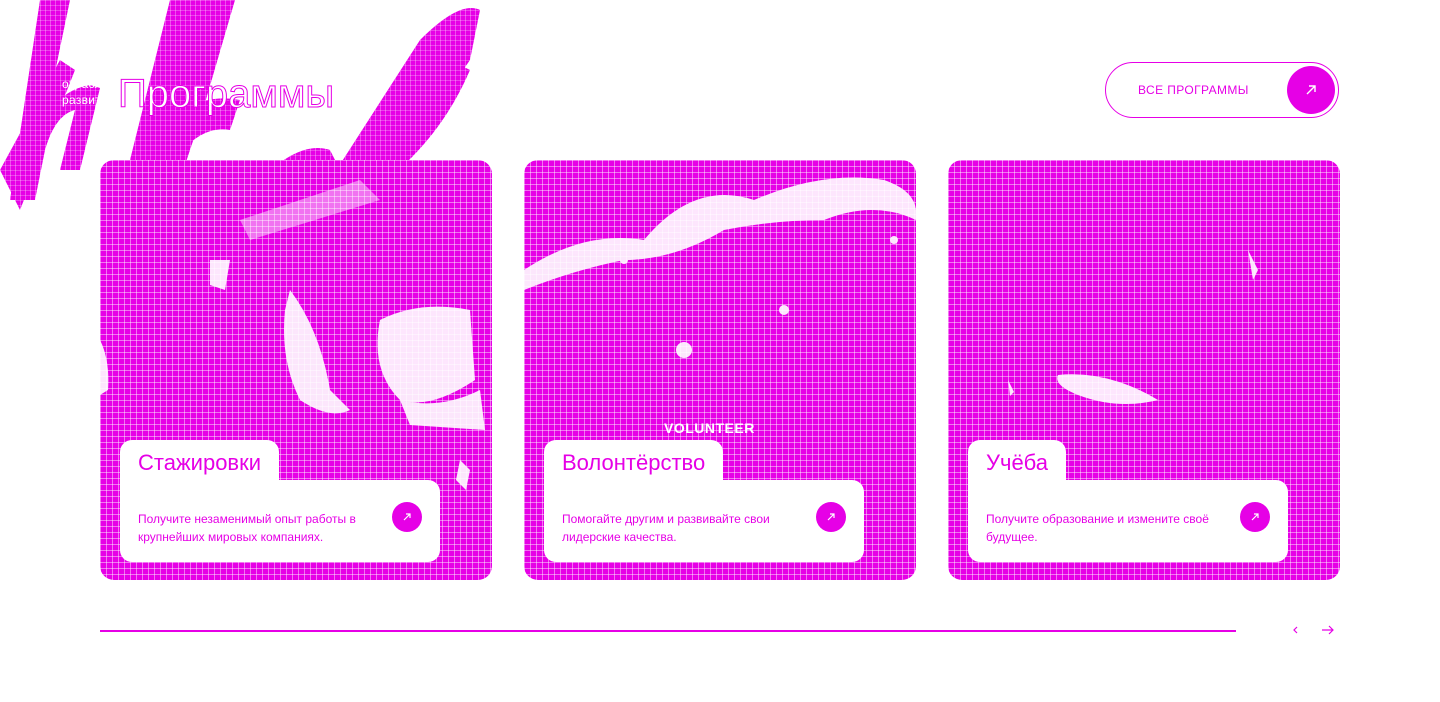  What do you see at coordinates (1193, 90) in the screenshot?
I see `all-programs-label: ВСЕ ПРОГРАММЫ` at bounding box center [1193, 90].